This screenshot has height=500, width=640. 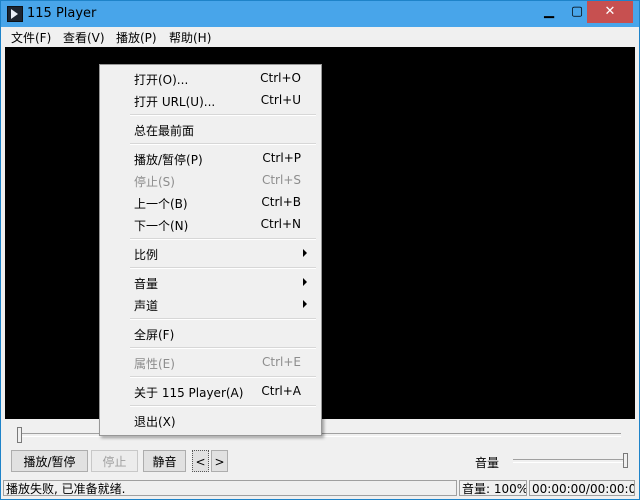 What do you see at coordinates (19, 435) in the screenshot?
I see `seek-thumb` at bounding box center [19, 435].